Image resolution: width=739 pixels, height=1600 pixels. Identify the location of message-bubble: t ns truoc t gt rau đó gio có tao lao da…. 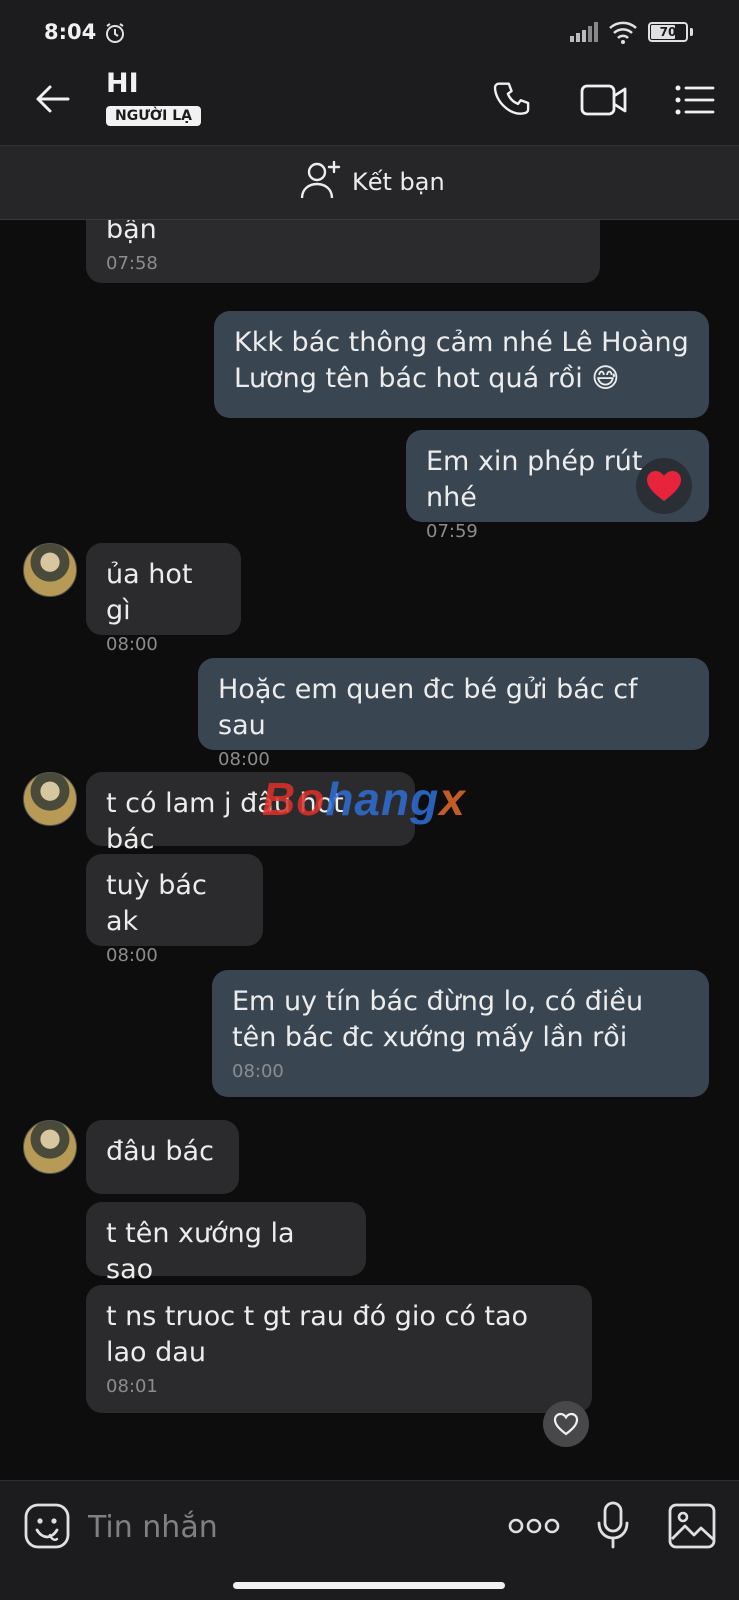
(339, 1349).